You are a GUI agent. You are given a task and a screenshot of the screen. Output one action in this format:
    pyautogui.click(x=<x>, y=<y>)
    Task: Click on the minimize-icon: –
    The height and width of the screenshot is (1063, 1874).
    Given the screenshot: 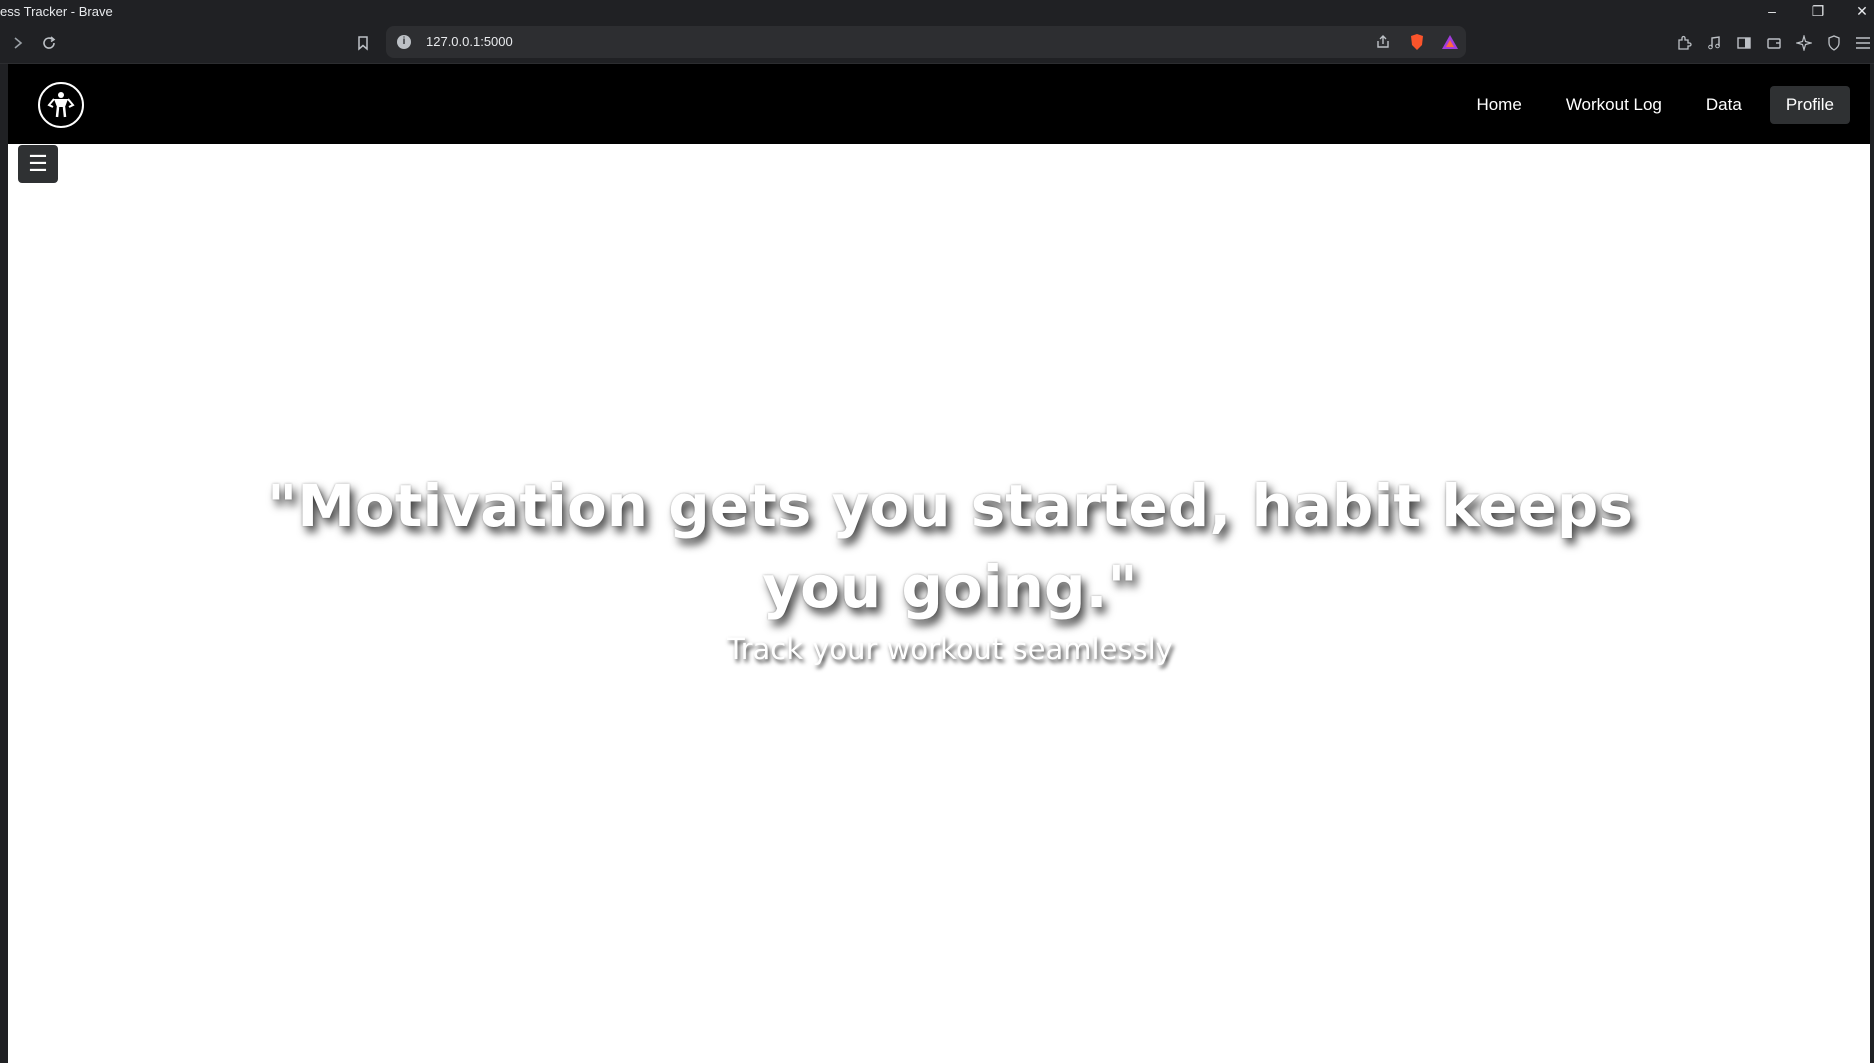 What is the action you would take?
    pyautogui.click(x=1772, y=11)
    